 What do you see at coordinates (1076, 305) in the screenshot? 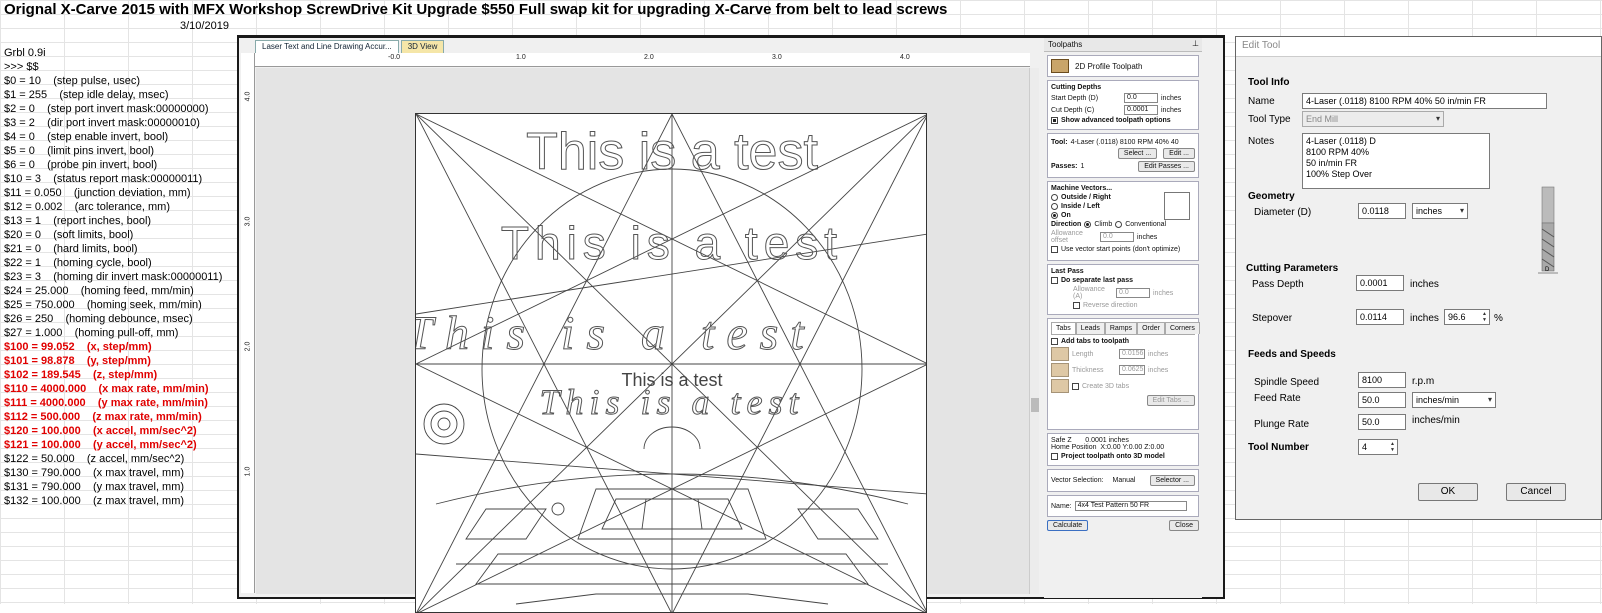
I see `reverse-direction-checkbox` at bounding box center [1076, 305].